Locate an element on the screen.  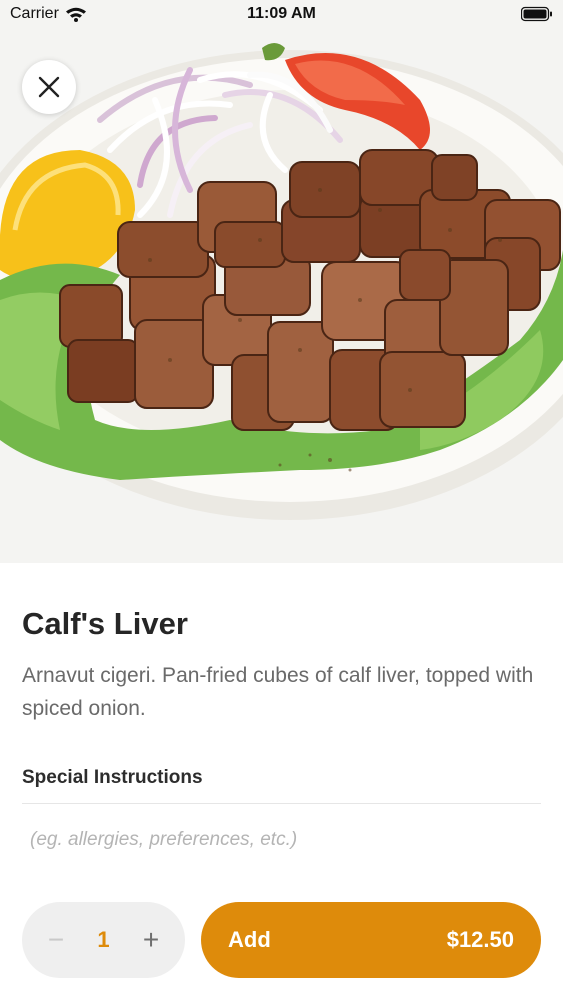
quantity-stepper: − 1 + is located at coordinates (103, 940).